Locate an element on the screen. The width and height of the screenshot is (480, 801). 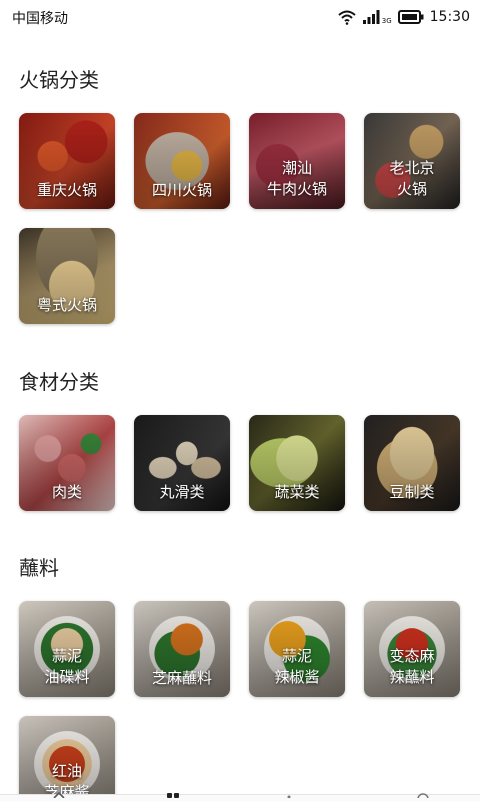
wifi-icon is located at coordinates (347, 17).